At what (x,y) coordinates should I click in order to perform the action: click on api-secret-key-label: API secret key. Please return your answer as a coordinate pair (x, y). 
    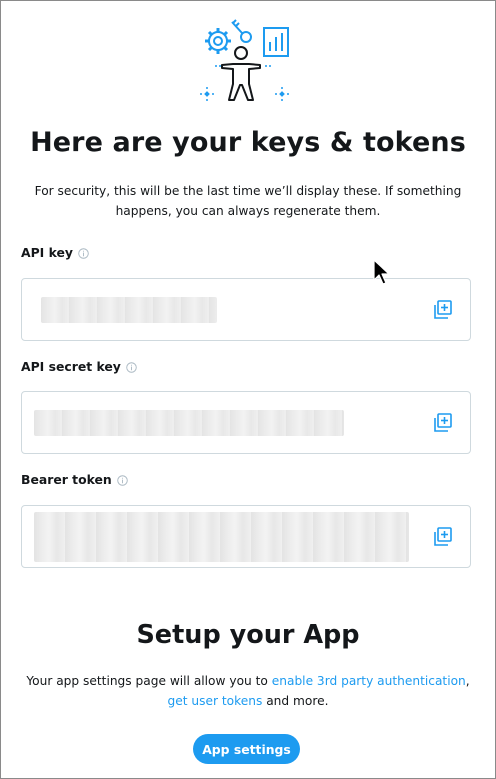
    Looking at the image, I should click on (71, 366).